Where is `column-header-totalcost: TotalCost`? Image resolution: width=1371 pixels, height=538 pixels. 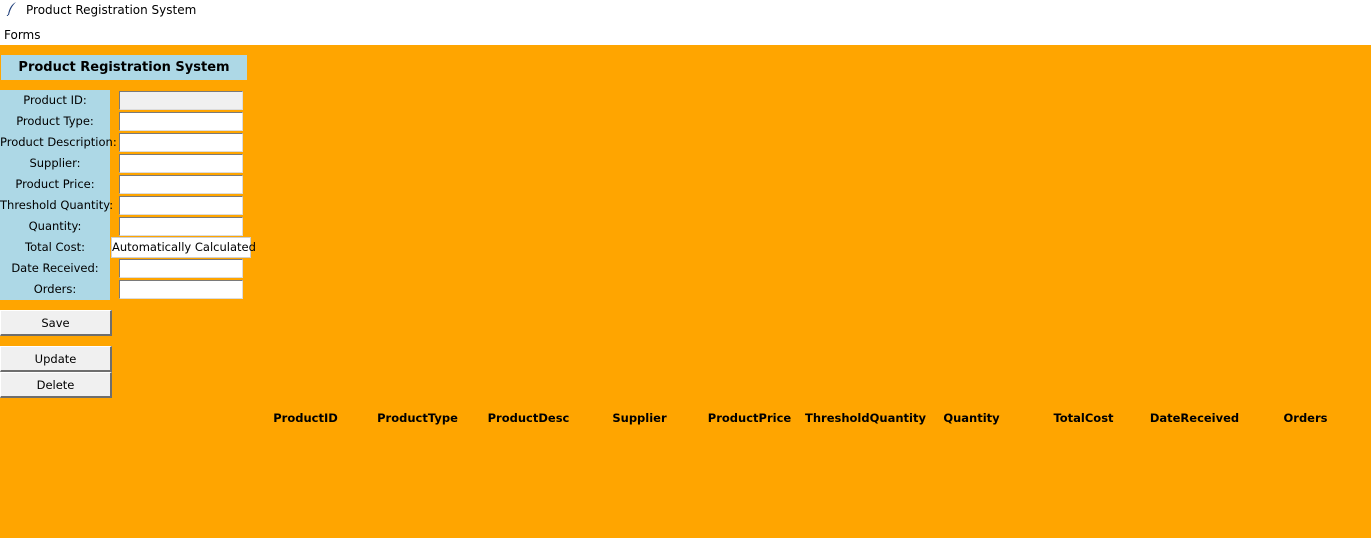
column-header-totalcost: TotalCost is located at coordinates (1083, 419).